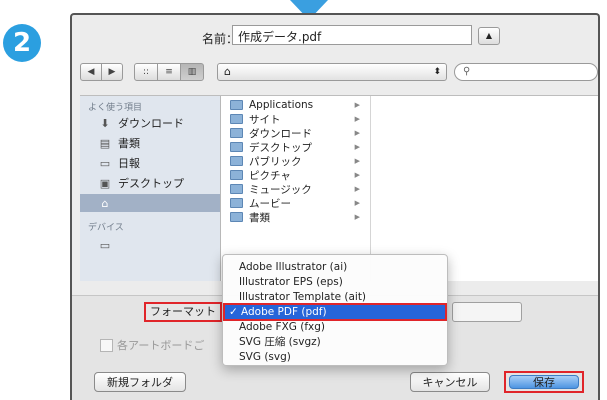 The height and width of the screenshot is (400, 607). I want to click on menu-item-label: Adobe PDF (pdf), so click(284, 312).